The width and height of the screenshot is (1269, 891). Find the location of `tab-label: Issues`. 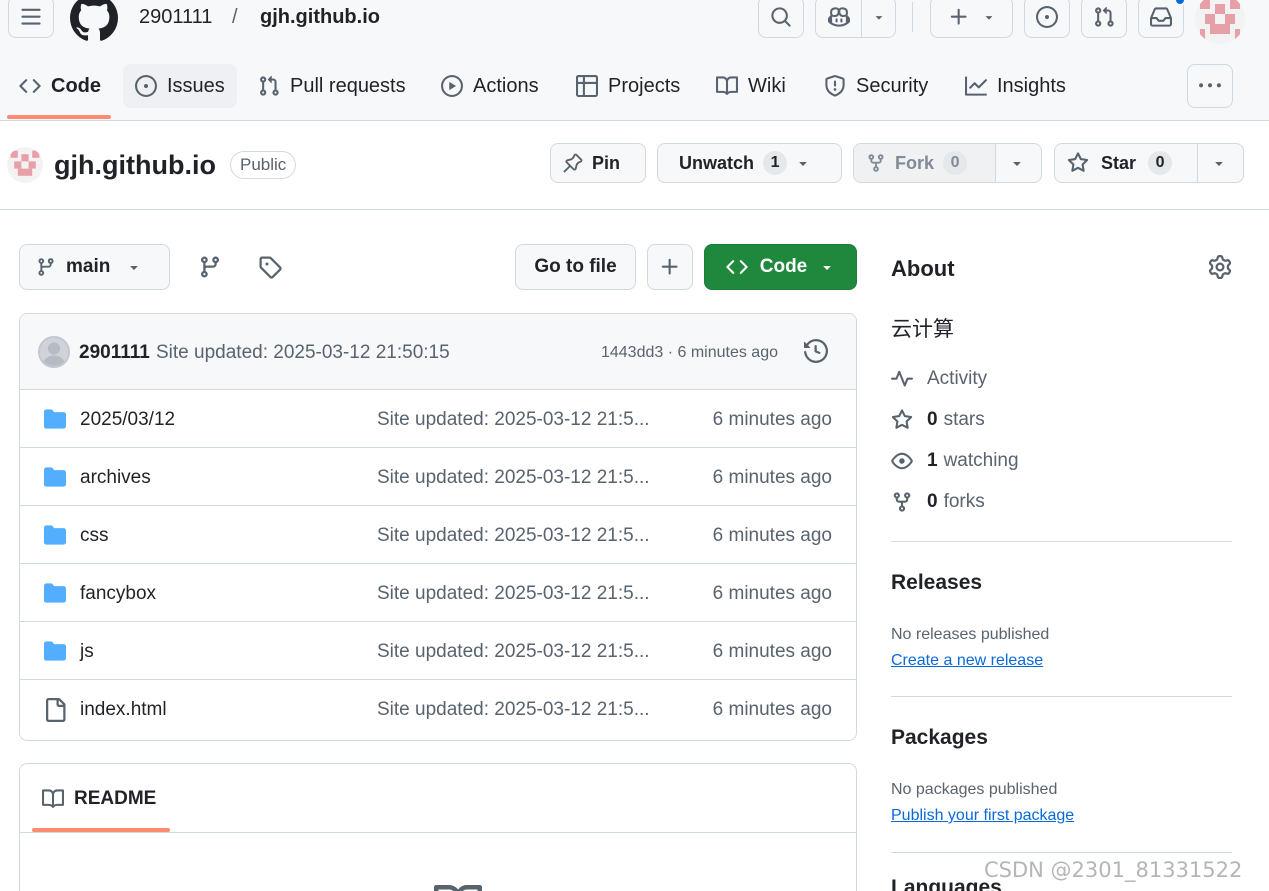

tab-label: Issues is located at coordinates (196, 85).